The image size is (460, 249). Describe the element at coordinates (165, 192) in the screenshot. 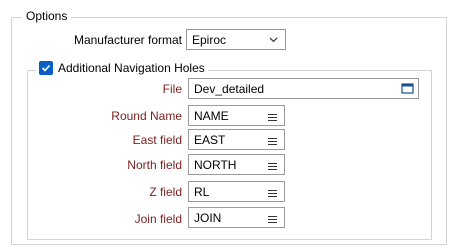

I see `z-field-label: Z field` at that location.